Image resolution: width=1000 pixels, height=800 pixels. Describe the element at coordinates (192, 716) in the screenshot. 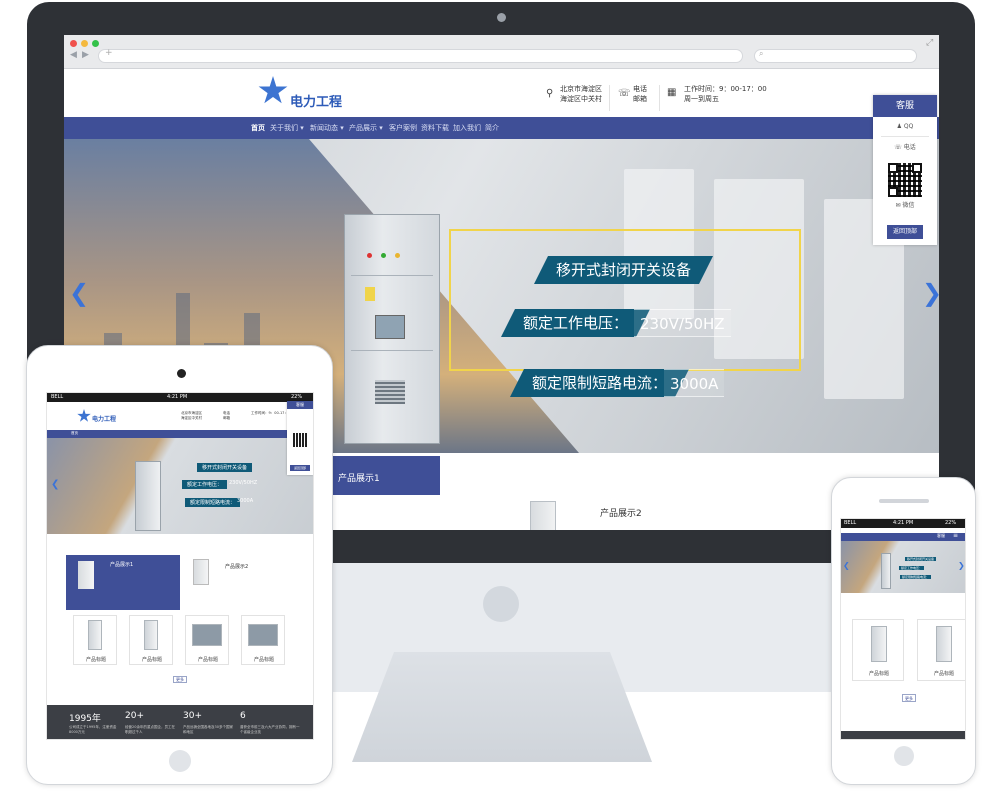

I see `stat-countries: 30+` at that location.